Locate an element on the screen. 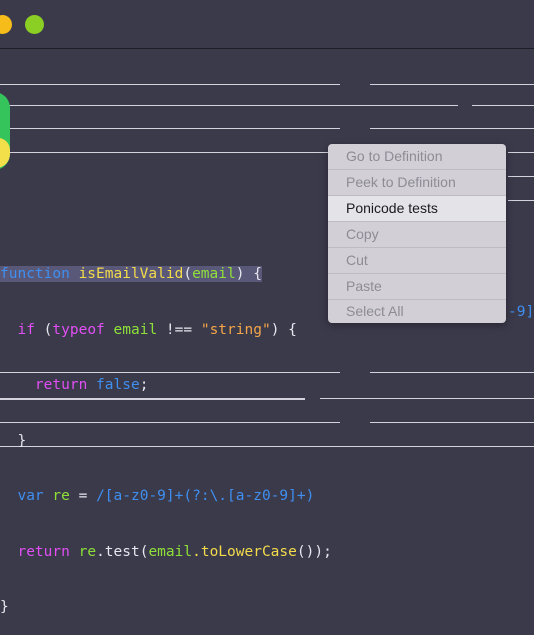 The height and width of the screenshot is (635, 534). menu-item-select-all: Select All is located at coordinates (417, 311).